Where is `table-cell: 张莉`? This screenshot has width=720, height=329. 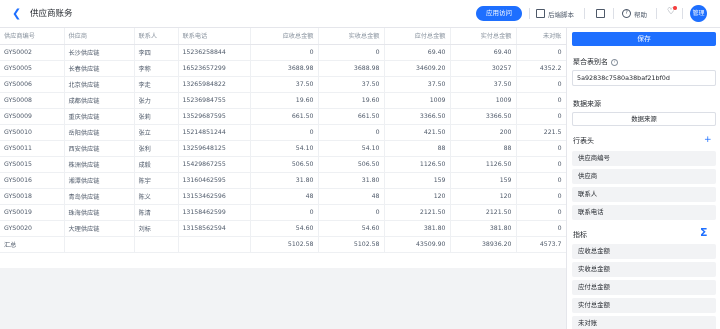
table-cell: 张莉 is located at coordinates (156, 116).